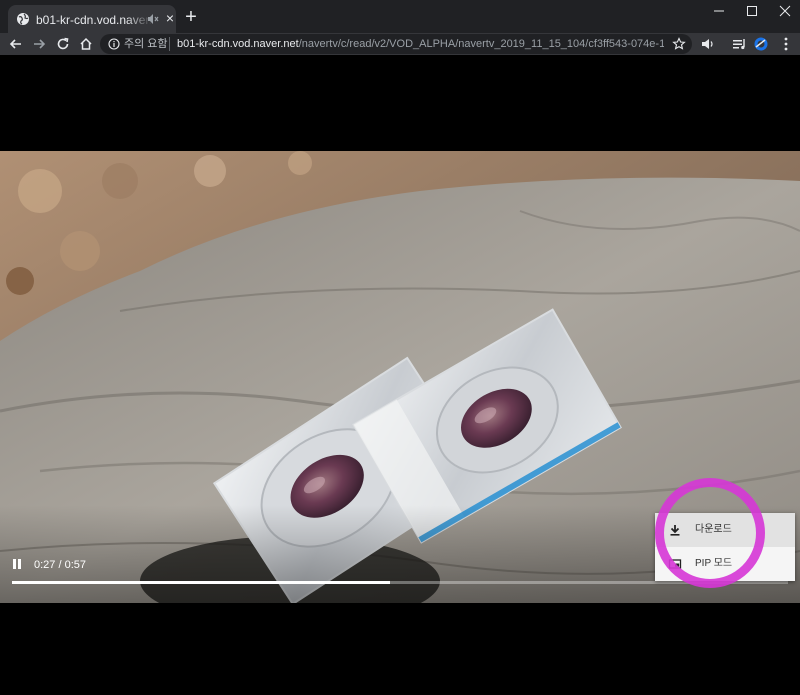 This screenshot has width=800, height=695. Describe the element at coordinates (146, 44) in the screenshot. I see `security-warning: 주의 요함` at that location.